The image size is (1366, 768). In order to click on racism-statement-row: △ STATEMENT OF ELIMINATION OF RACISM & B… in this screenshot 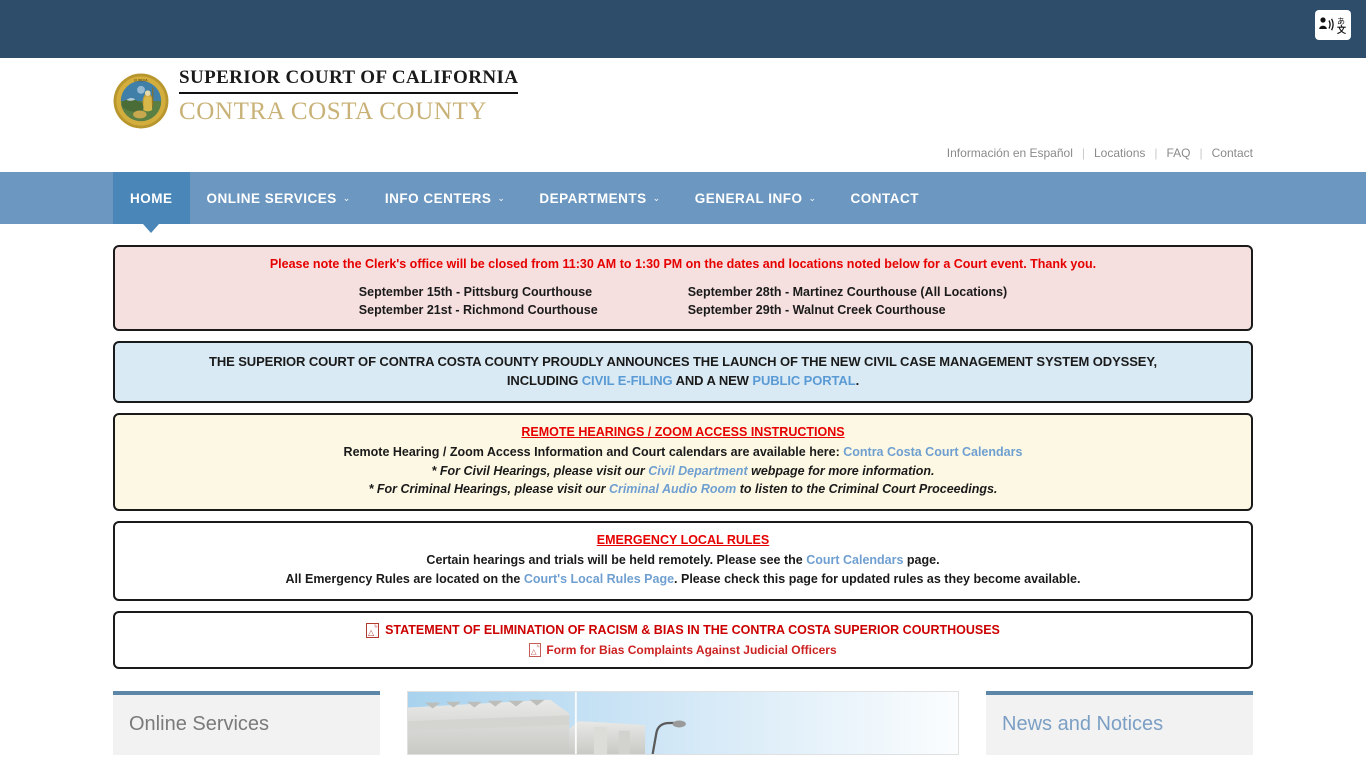, I will do `click(683, 630)`.